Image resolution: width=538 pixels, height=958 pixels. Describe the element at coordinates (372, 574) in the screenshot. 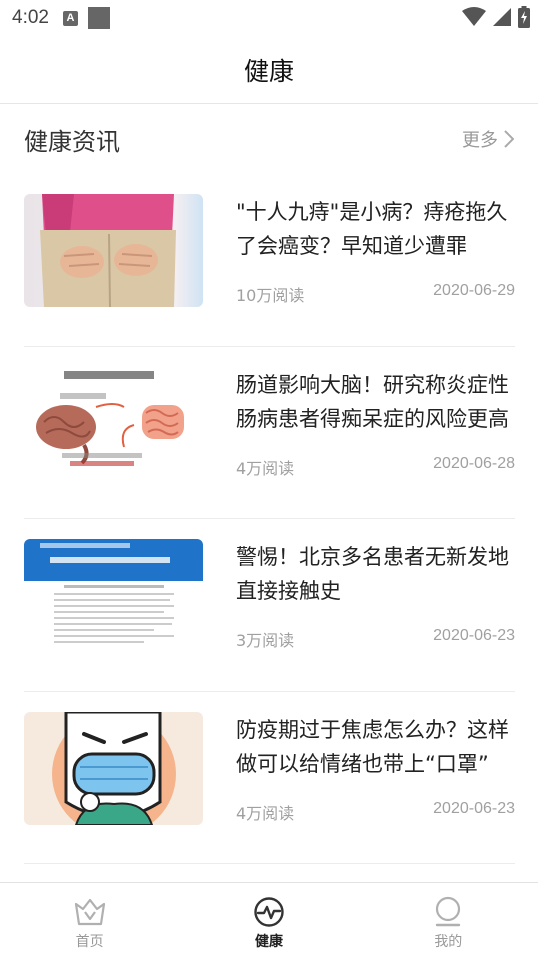

I see `news-title: 警惕！北京多名患者无新发地直接接触史` at that location.